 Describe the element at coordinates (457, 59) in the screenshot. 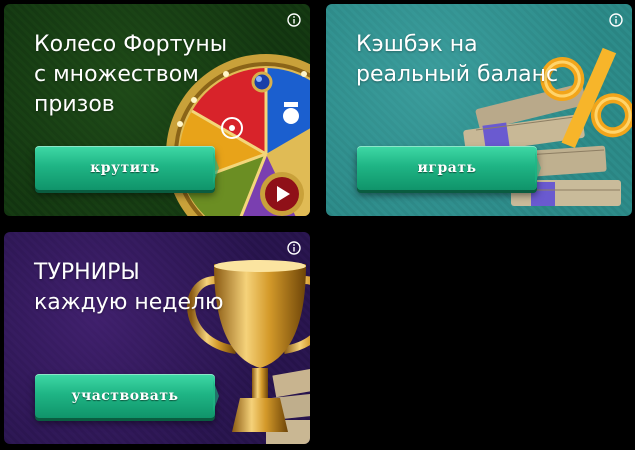

I see `promo-title: Кэшбэк на реальный баланс` at that location.